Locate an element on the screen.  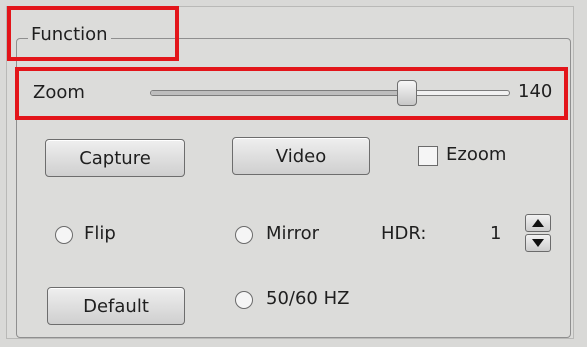
zoom-slider is located at coordinates (330, 93).